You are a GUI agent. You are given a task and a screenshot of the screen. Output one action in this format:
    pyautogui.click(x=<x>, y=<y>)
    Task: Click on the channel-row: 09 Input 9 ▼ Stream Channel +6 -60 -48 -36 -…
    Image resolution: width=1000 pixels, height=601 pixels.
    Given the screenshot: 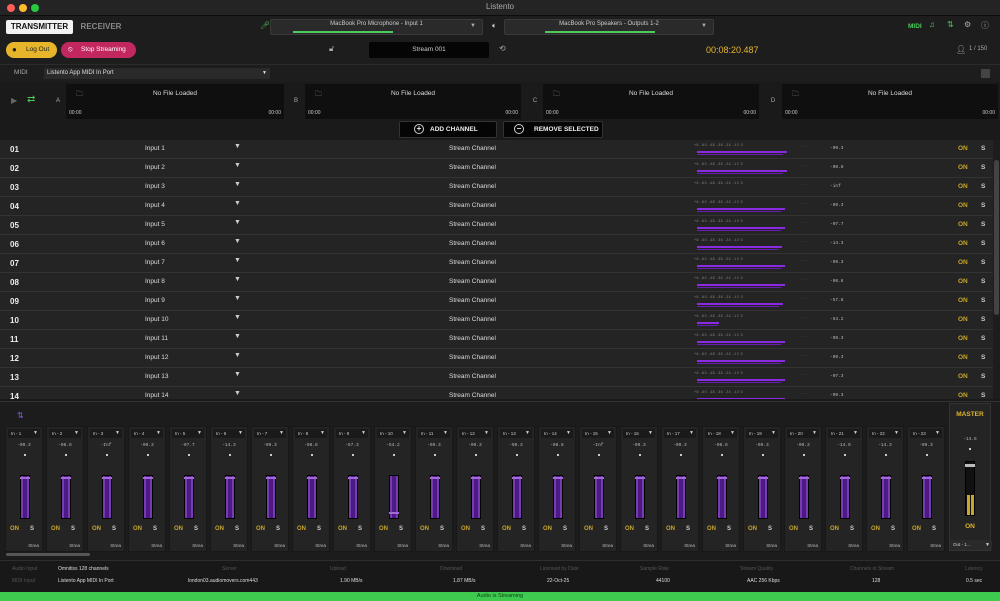 What is the action you would take?
    pyautogui.click(x=496, y=301)
    